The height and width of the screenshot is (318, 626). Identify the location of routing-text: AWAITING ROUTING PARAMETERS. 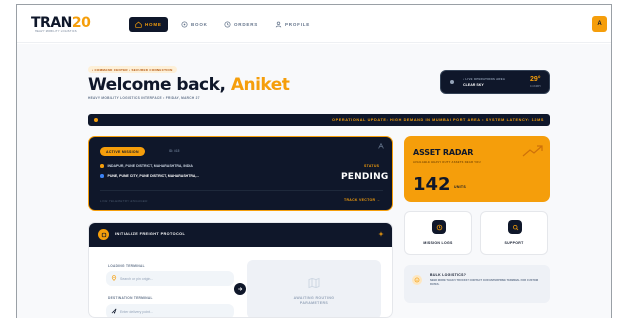
(314, 301).